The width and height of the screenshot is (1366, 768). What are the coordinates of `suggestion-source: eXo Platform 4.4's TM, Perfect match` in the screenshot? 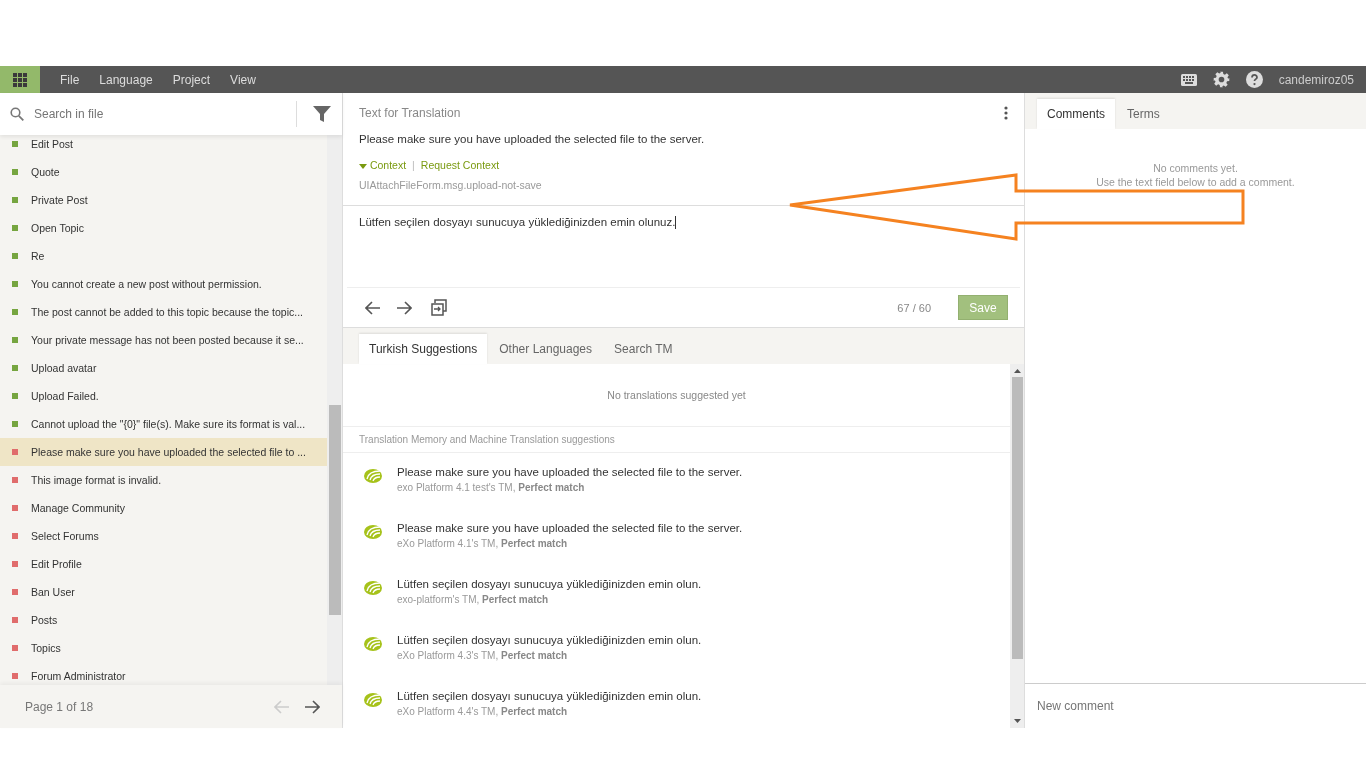 It's located at (483, 711).